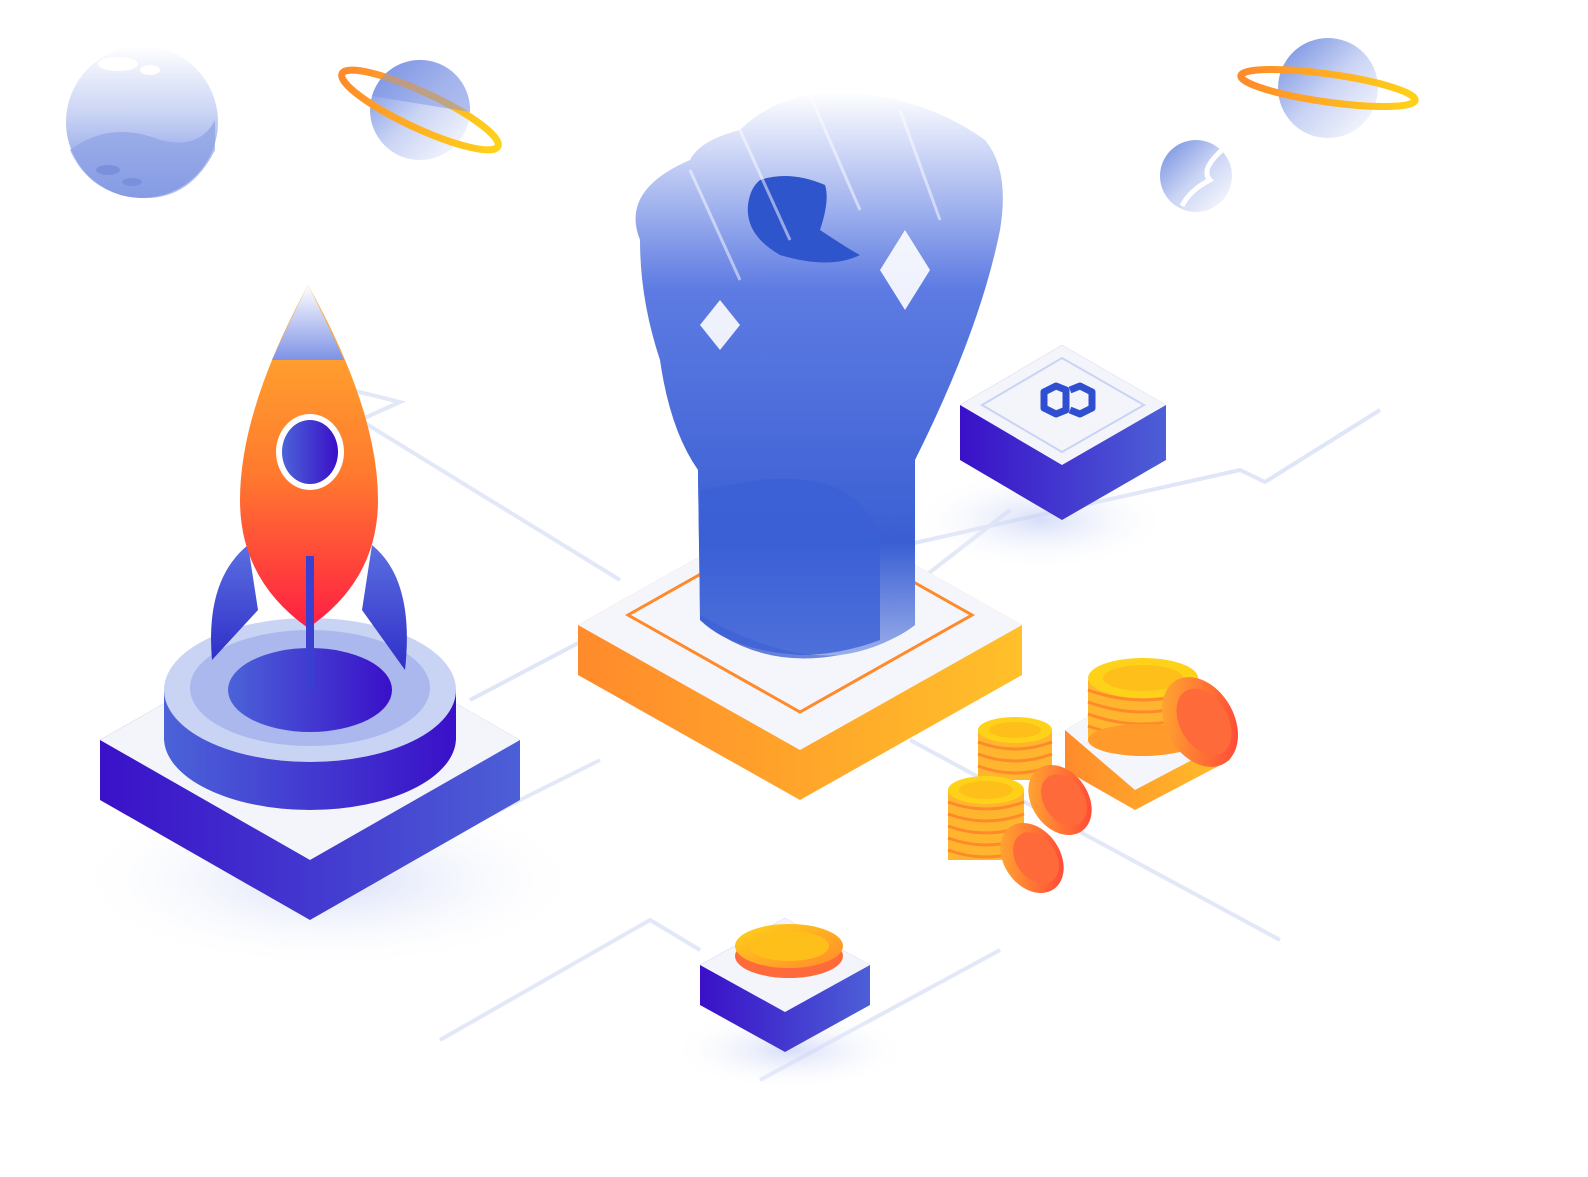 This screenshot has height=1177, width=1588. I want to click on moon-planet-icon, so click(142, 122).